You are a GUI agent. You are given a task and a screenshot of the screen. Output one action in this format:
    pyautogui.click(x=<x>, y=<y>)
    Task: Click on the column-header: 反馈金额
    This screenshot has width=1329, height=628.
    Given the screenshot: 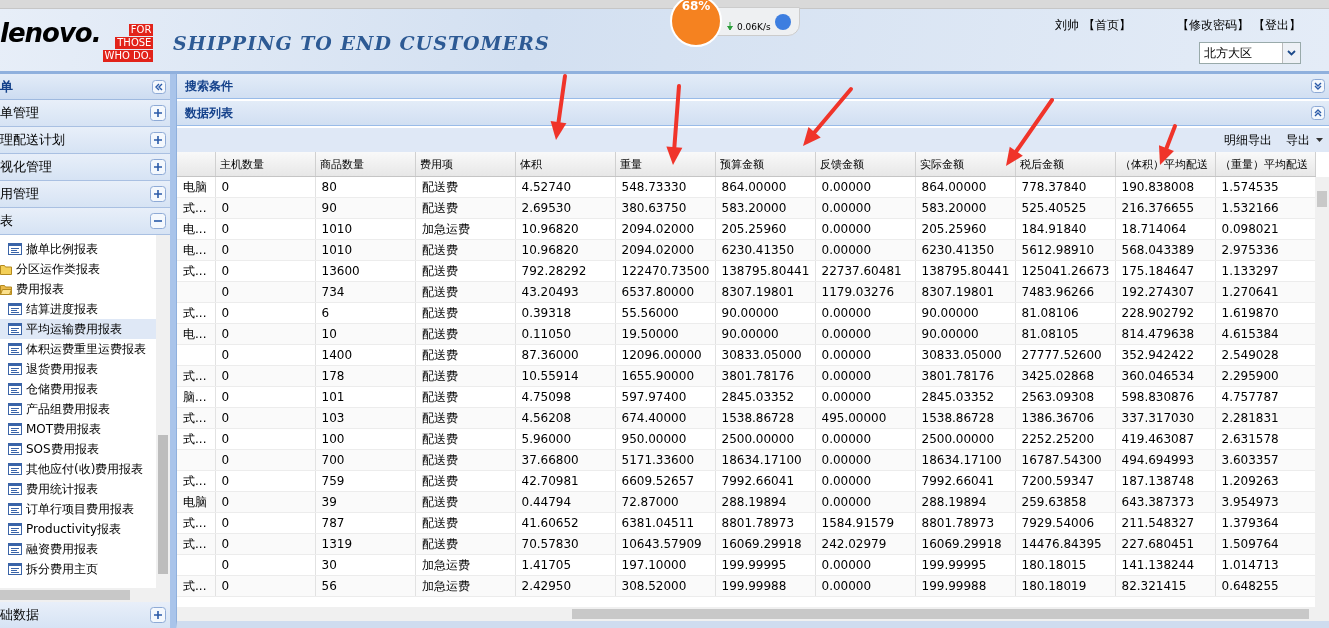 What is the action you would take?
    pyautogui.click(x=865, y=164)
    